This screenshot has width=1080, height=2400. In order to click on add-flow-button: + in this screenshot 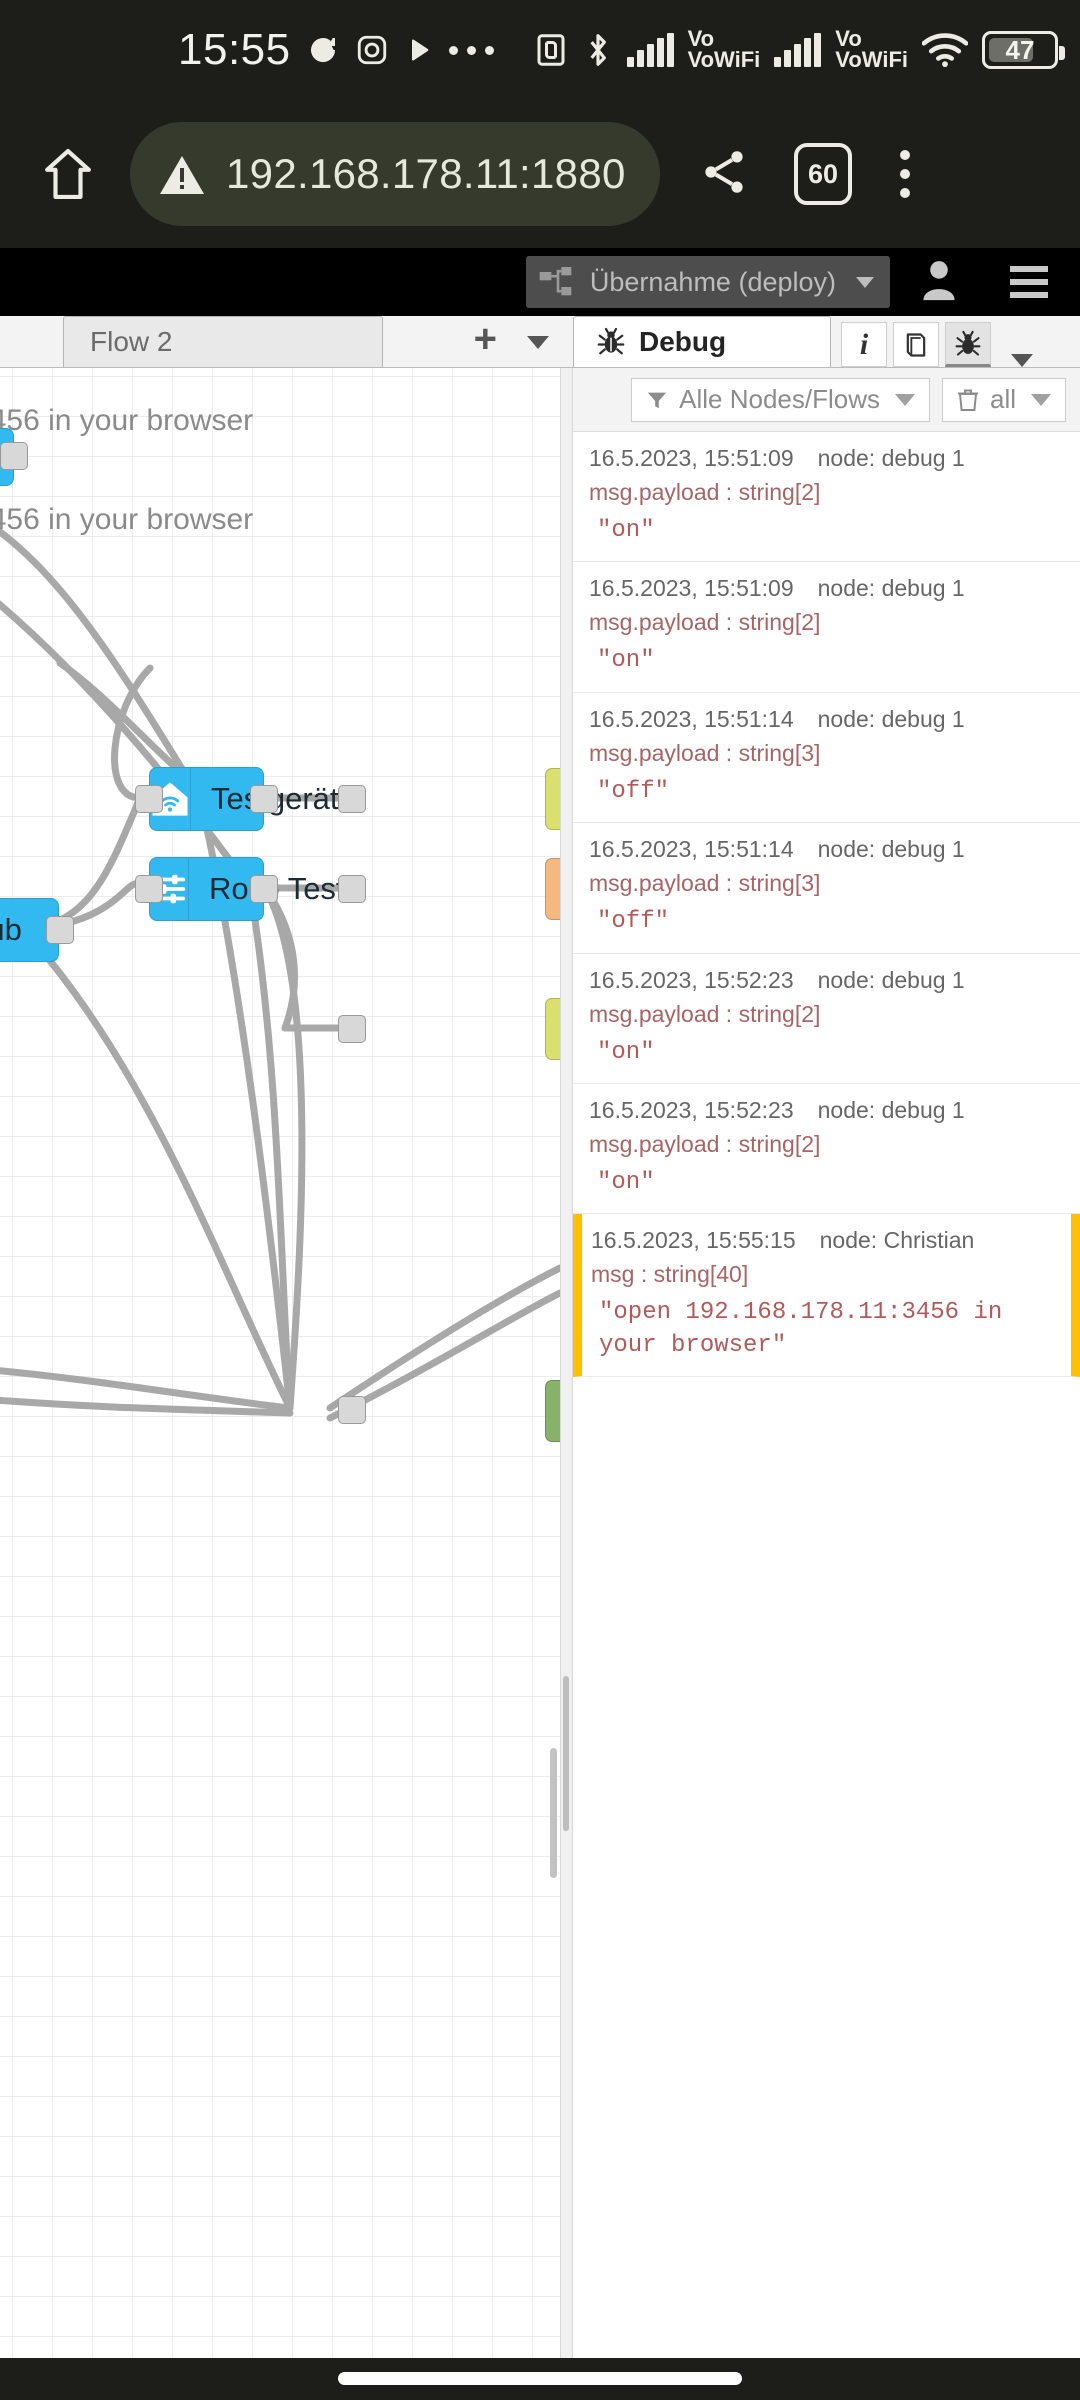, I will do `click(485, 339)`.